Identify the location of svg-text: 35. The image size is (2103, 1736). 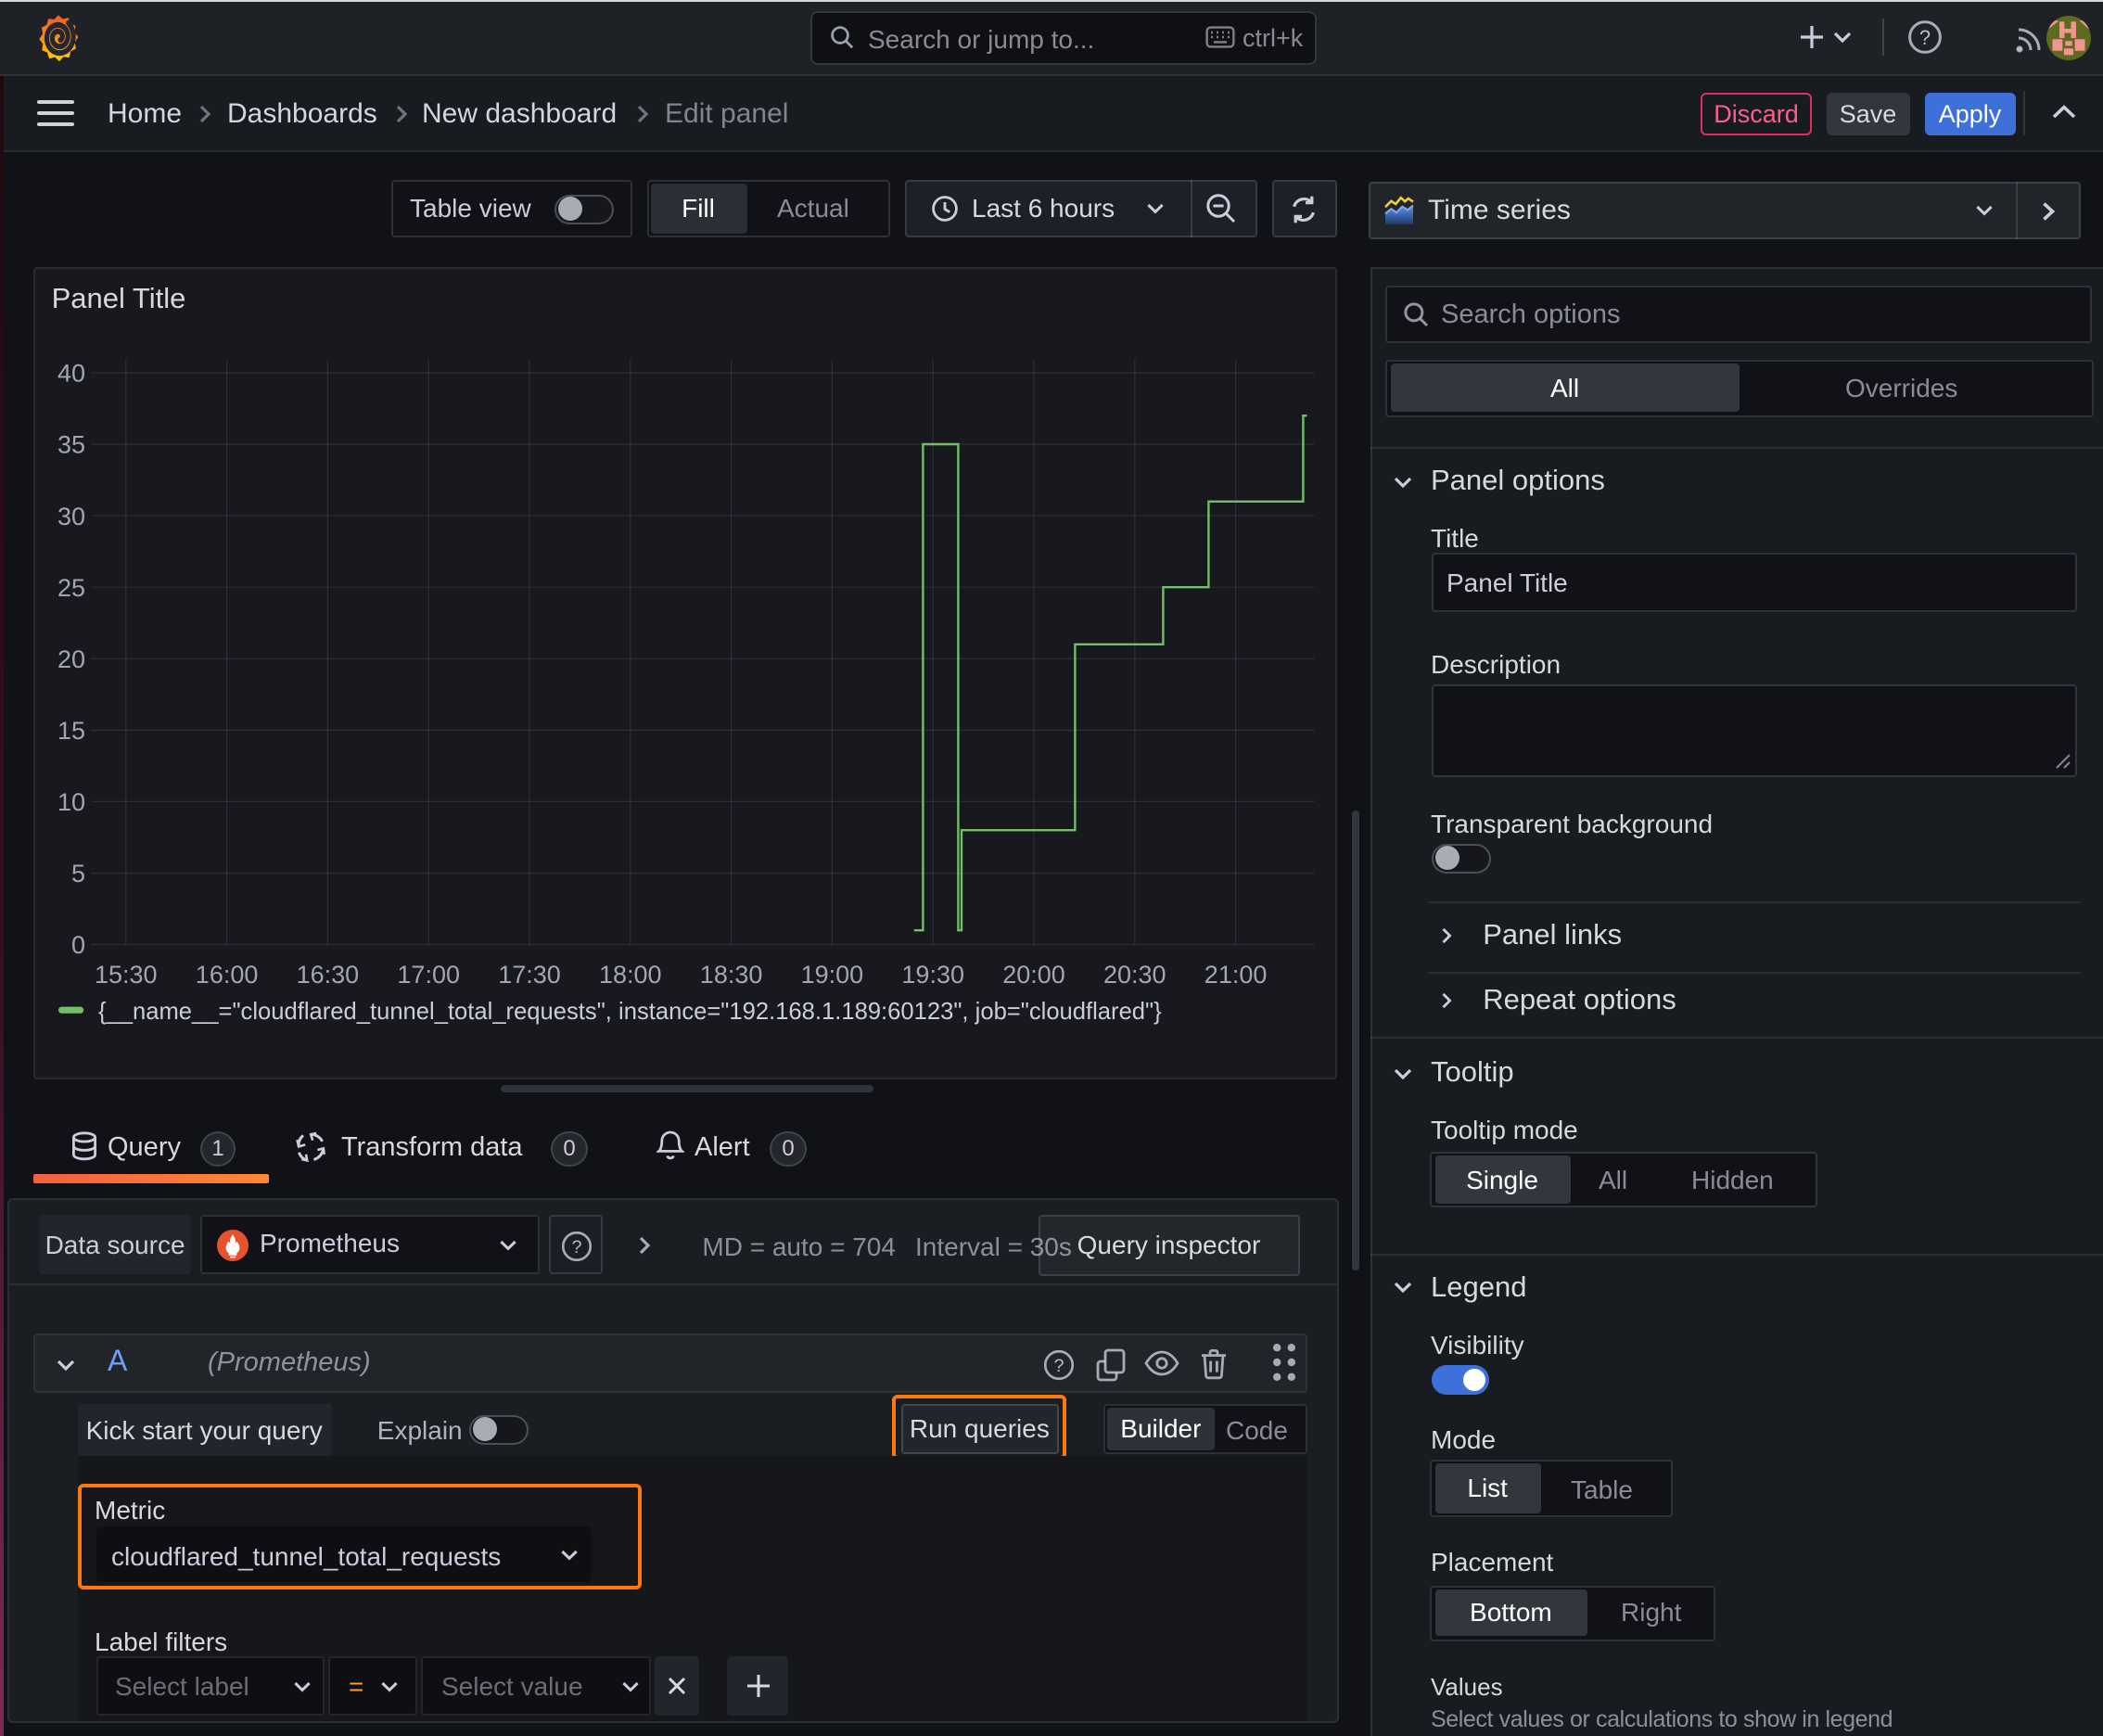
(71, 445).